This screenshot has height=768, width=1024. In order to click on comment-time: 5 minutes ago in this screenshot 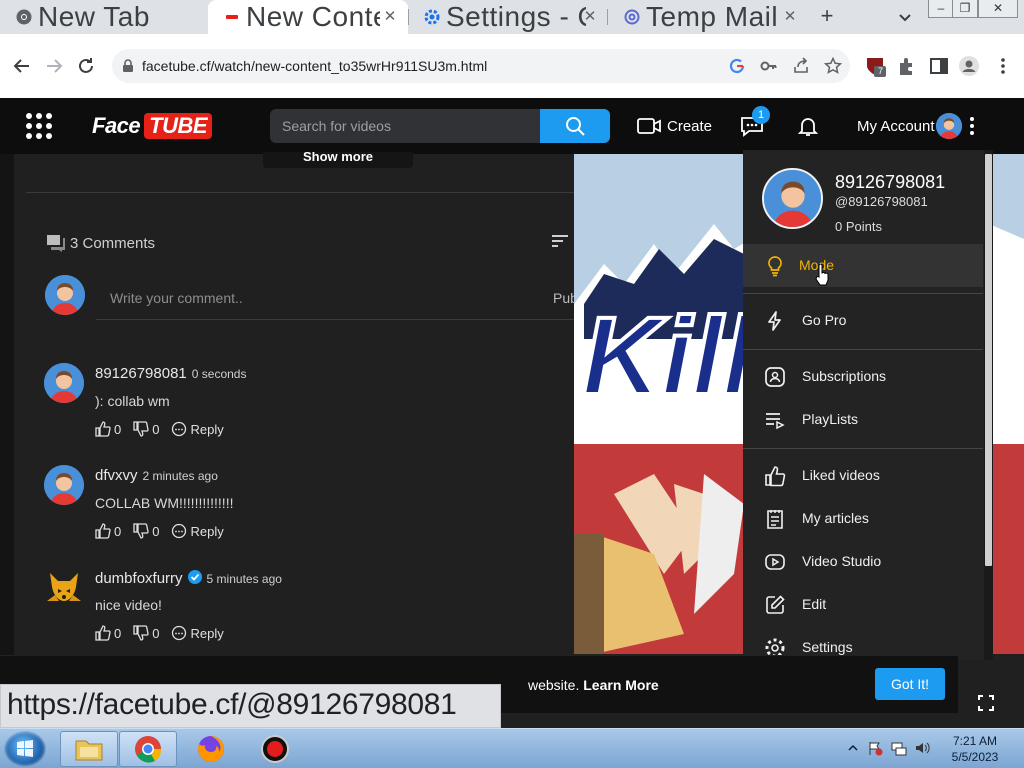, I will do `click(244, 579)`.